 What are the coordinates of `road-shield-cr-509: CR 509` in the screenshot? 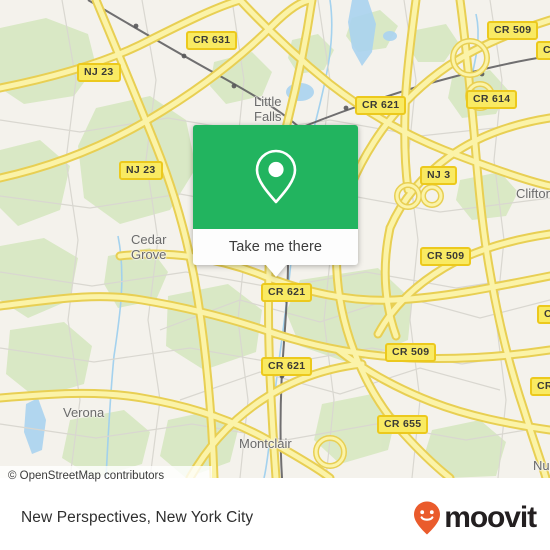 It's located at (513, 30).